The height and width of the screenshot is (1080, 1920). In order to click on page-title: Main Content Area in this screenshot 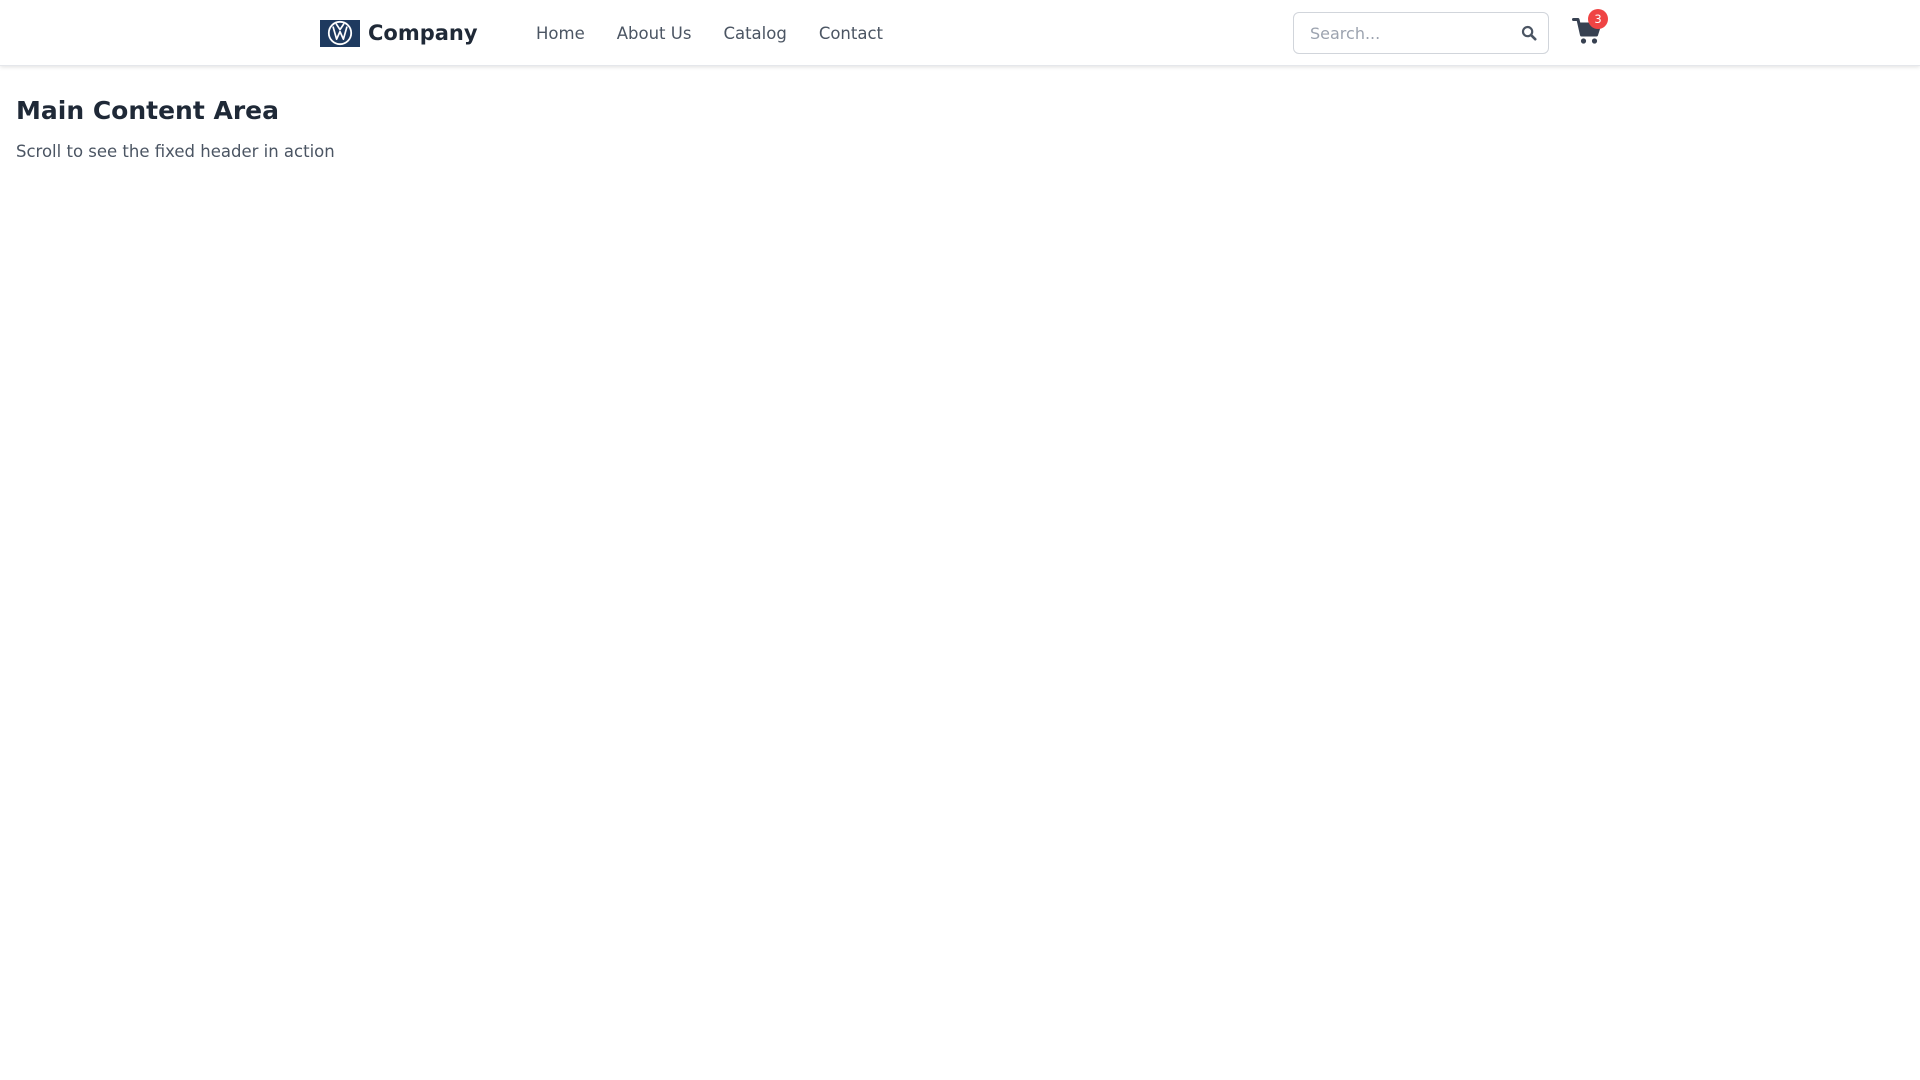, I will do `click(148, 110)`.